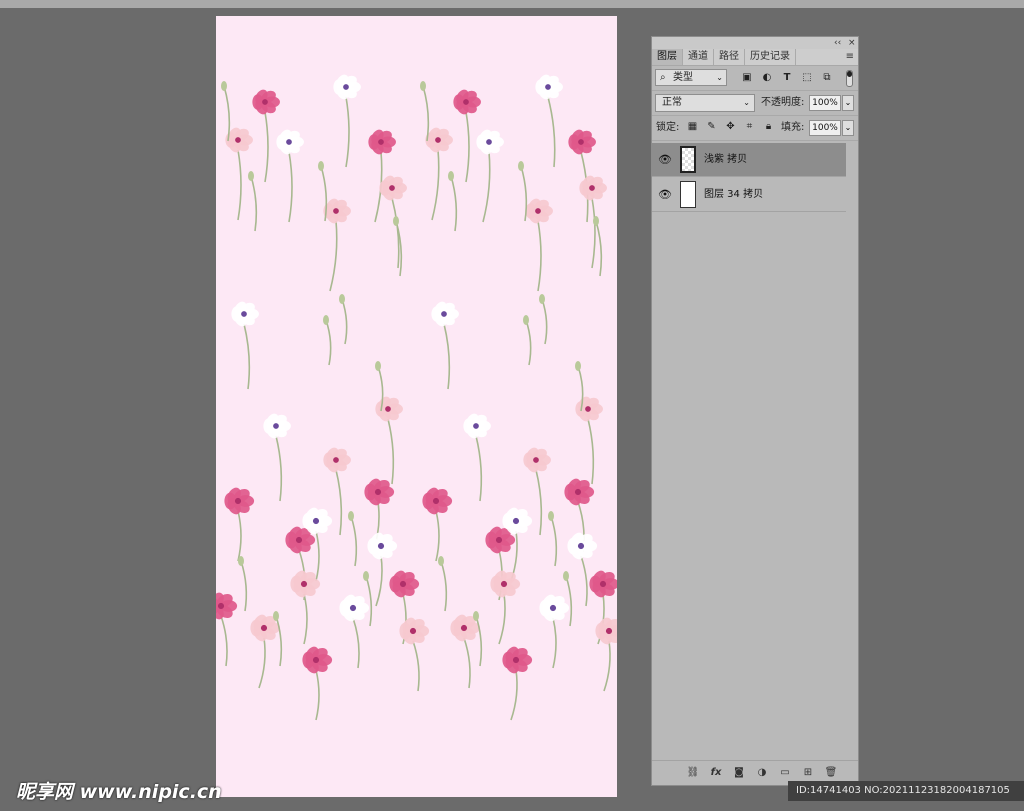 This screenshot has width=1024, height=811. I want to click on shape-filter-icon: ⬚, so click(807, 78).